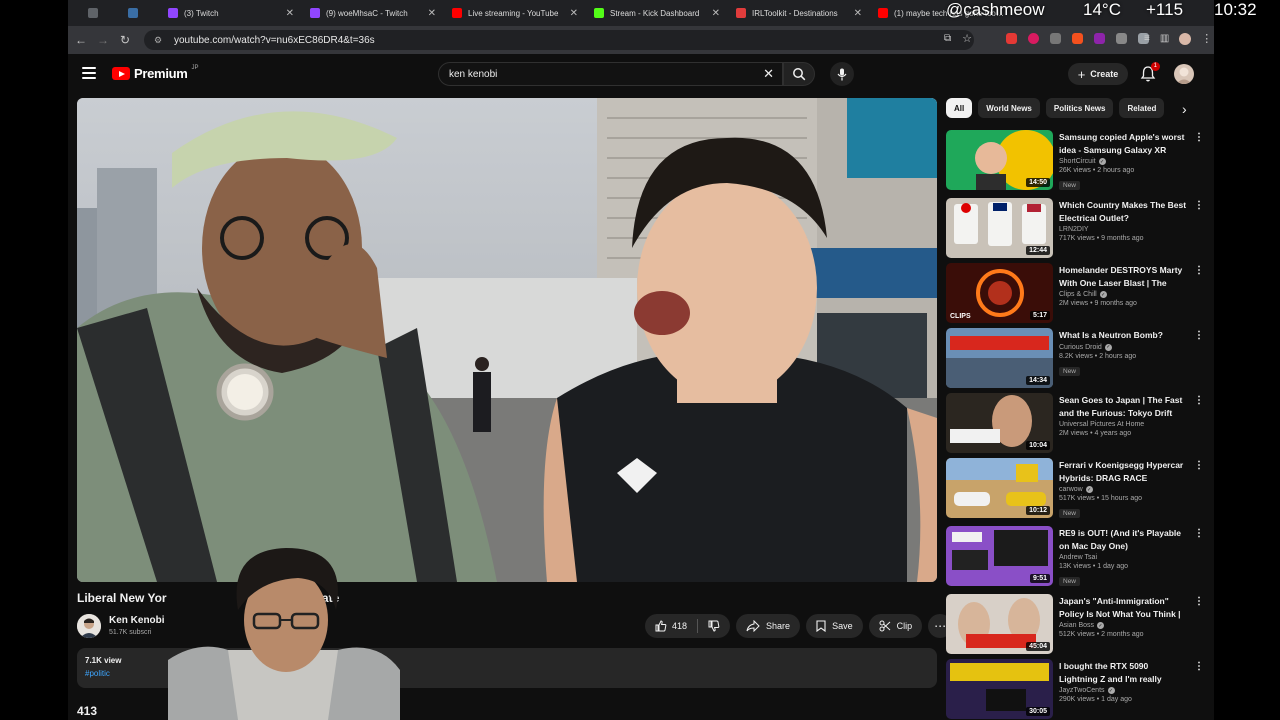 The image size is (1280, 720). What do you see at coordinates (610, 74) in the screenshot?
I see `search-input: ken kenobi ✕` at bounding box center [610, 74].